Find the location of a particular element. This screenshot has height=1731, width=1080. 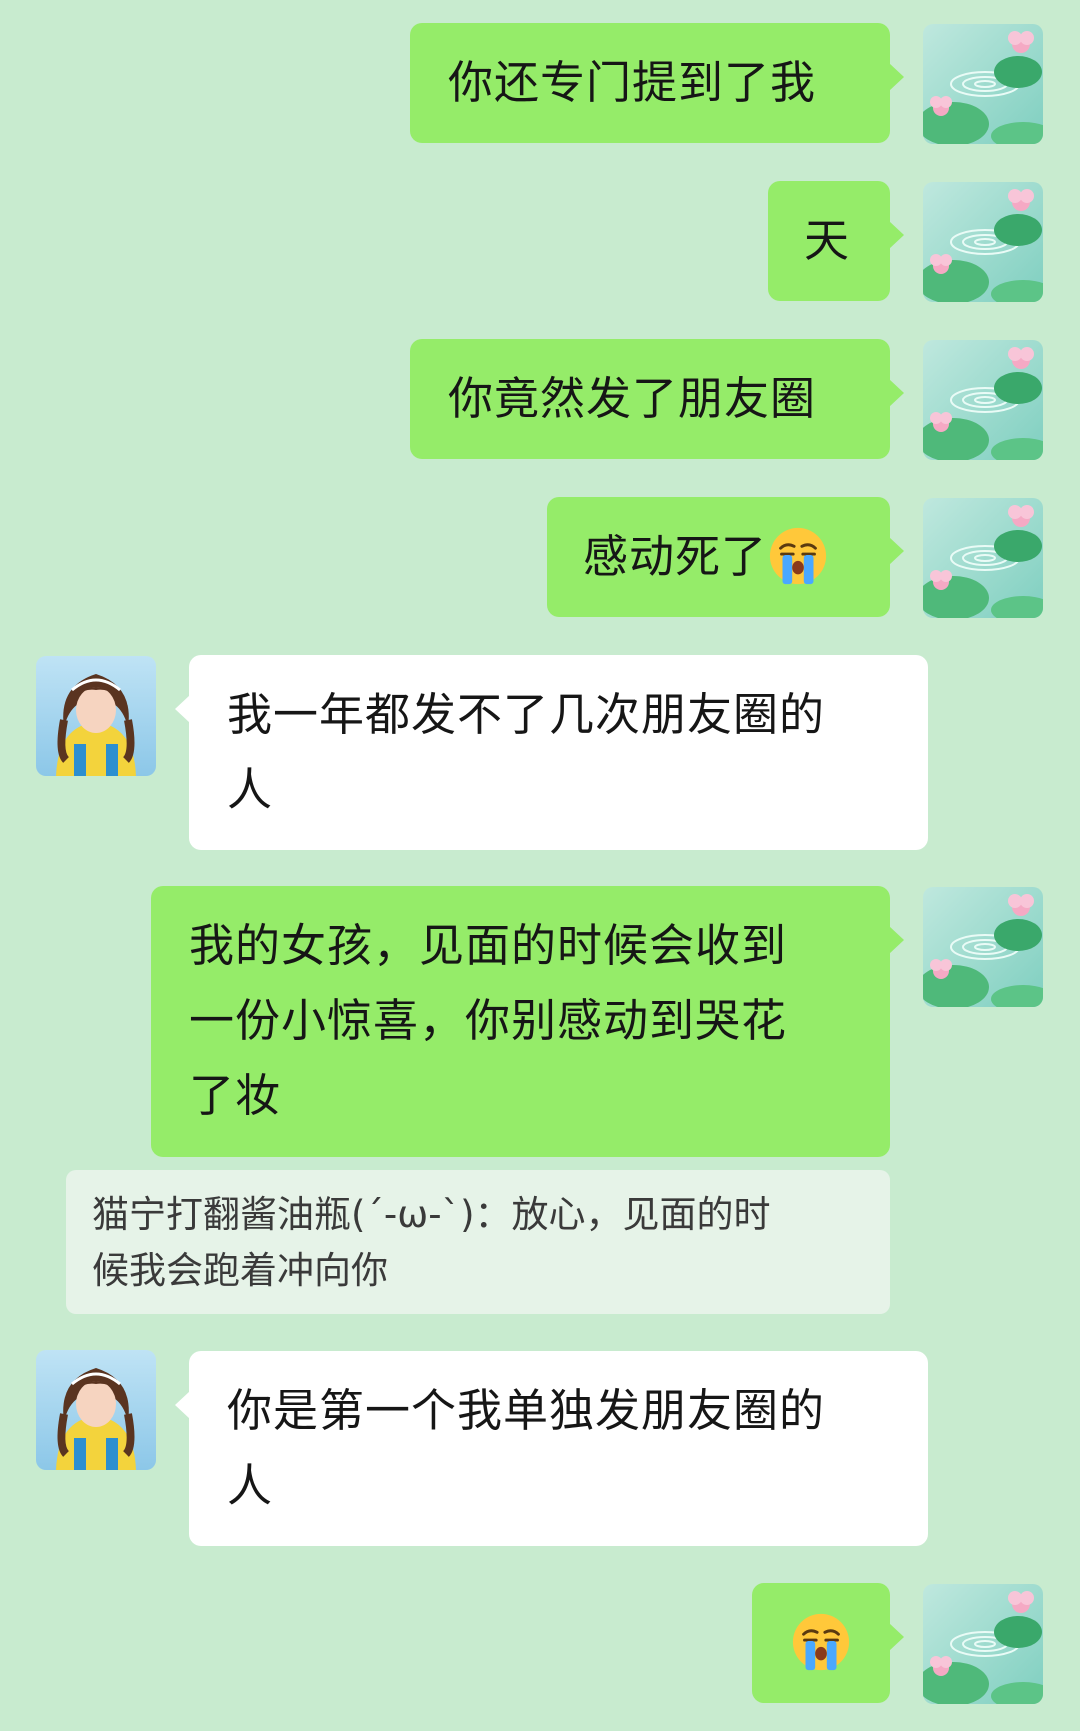

message-text: 感动死了 is located at coordinates (675, 556).